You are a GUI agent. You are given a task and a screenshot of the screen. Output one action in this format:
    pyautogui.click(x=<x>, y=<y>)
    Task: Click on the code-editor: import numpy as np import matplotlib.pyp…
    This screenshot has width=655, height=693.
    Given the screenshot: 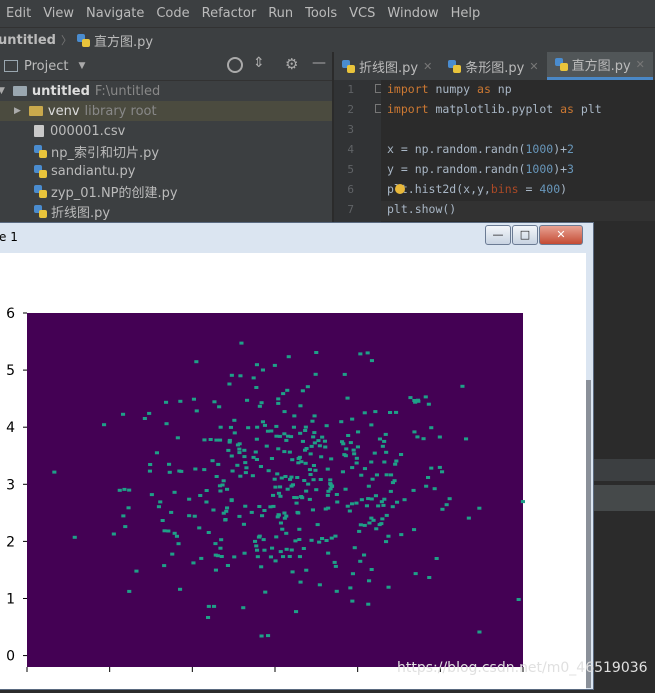 What is the action you would take?
    pyautogui.click(x=518, y=155)
    